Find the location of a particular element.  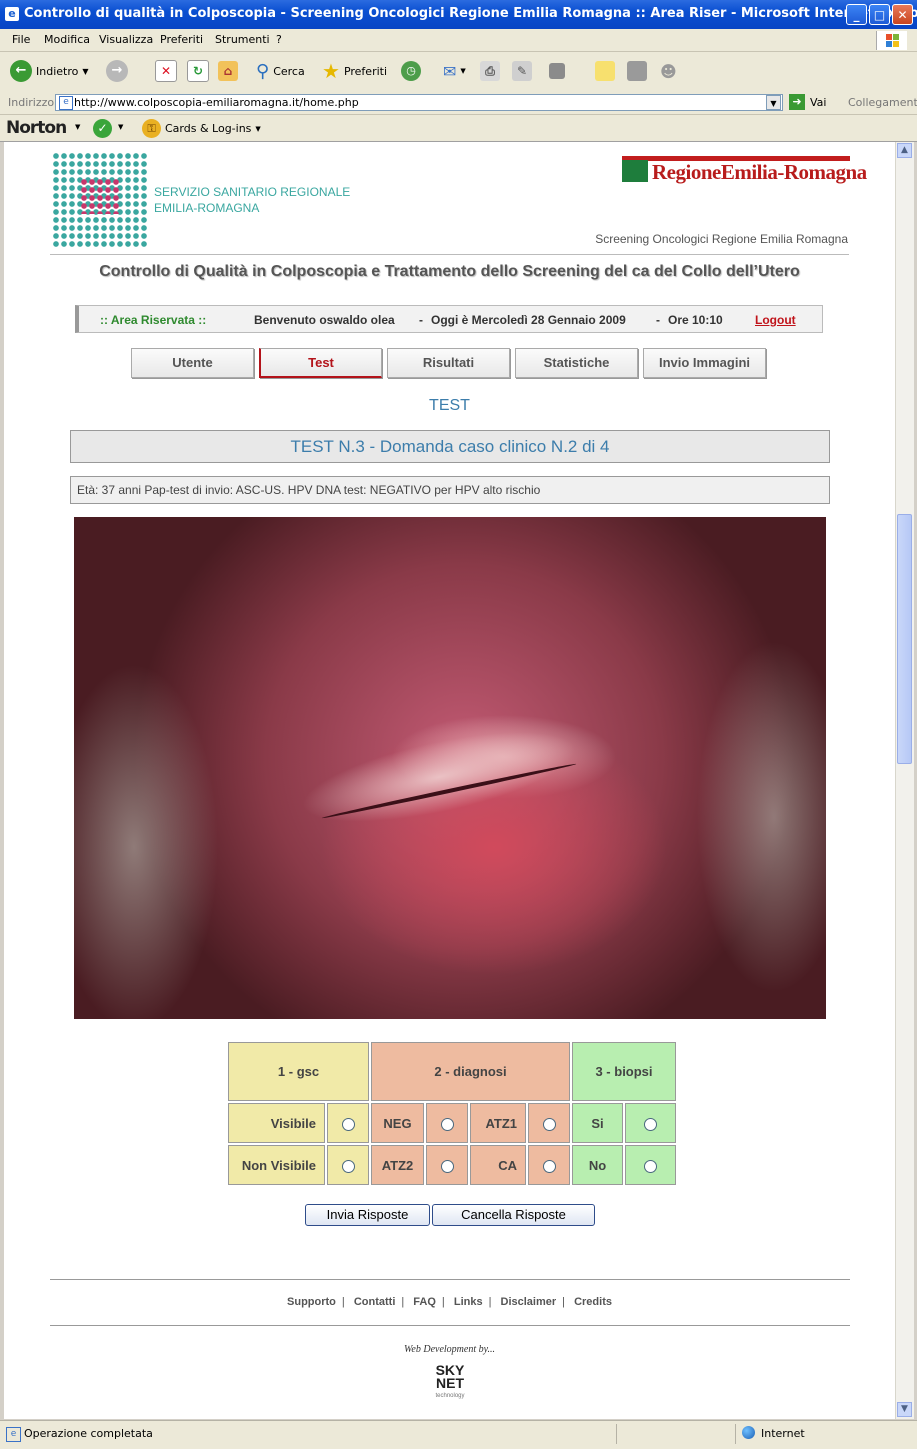

time-text: Ore 10:10 is located at coordinates (695, 320).